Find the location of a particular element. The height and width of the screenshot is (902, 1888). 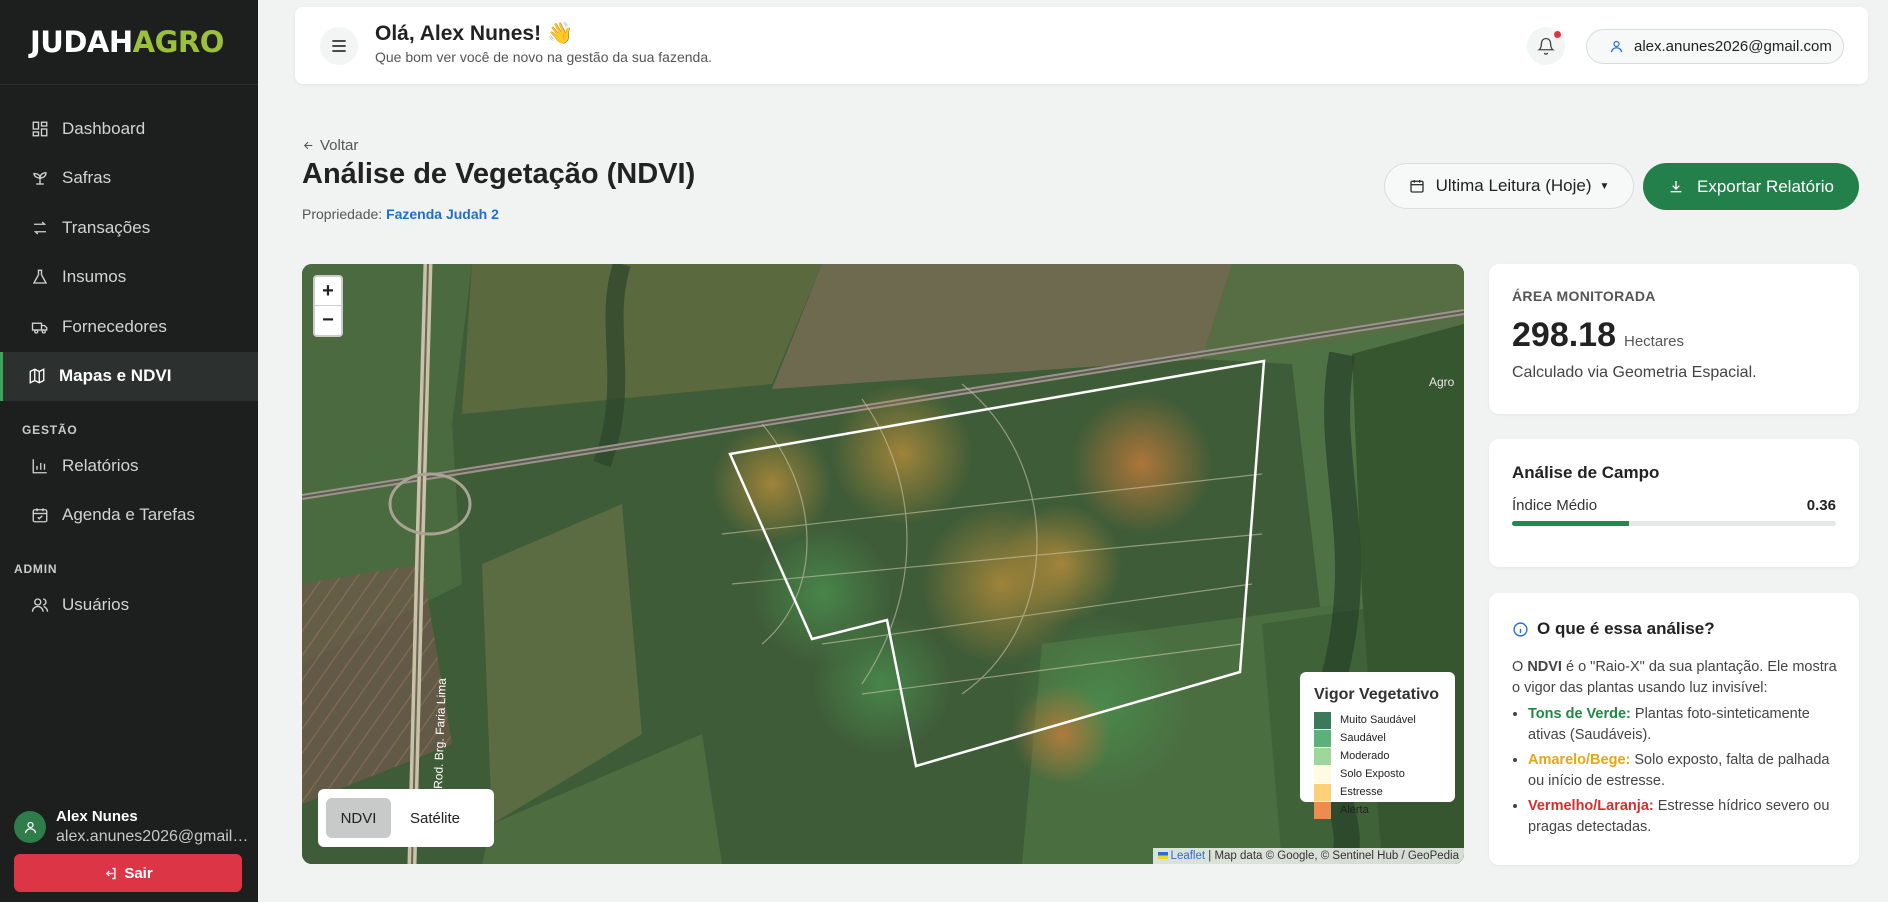

place-label: Agro is located at coordinates (1442, 382).